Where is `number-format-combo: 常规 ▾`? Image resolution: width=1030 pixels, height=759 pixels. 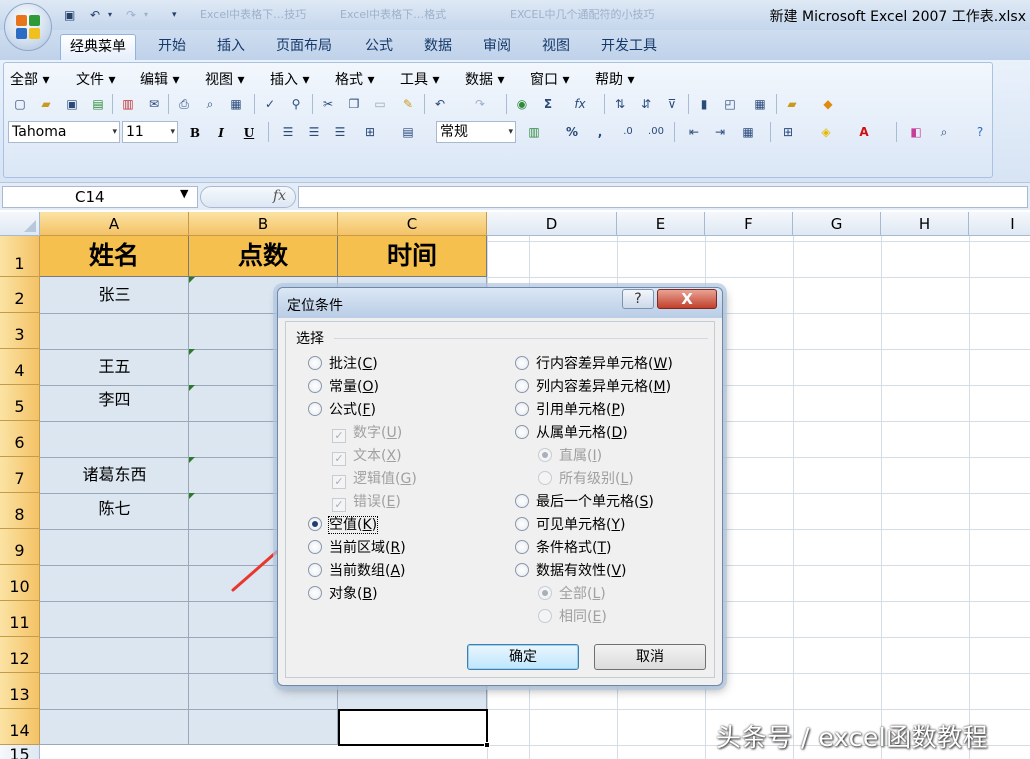 number-format-combo: 常规 ▾ is located at coordinates (476, 132).